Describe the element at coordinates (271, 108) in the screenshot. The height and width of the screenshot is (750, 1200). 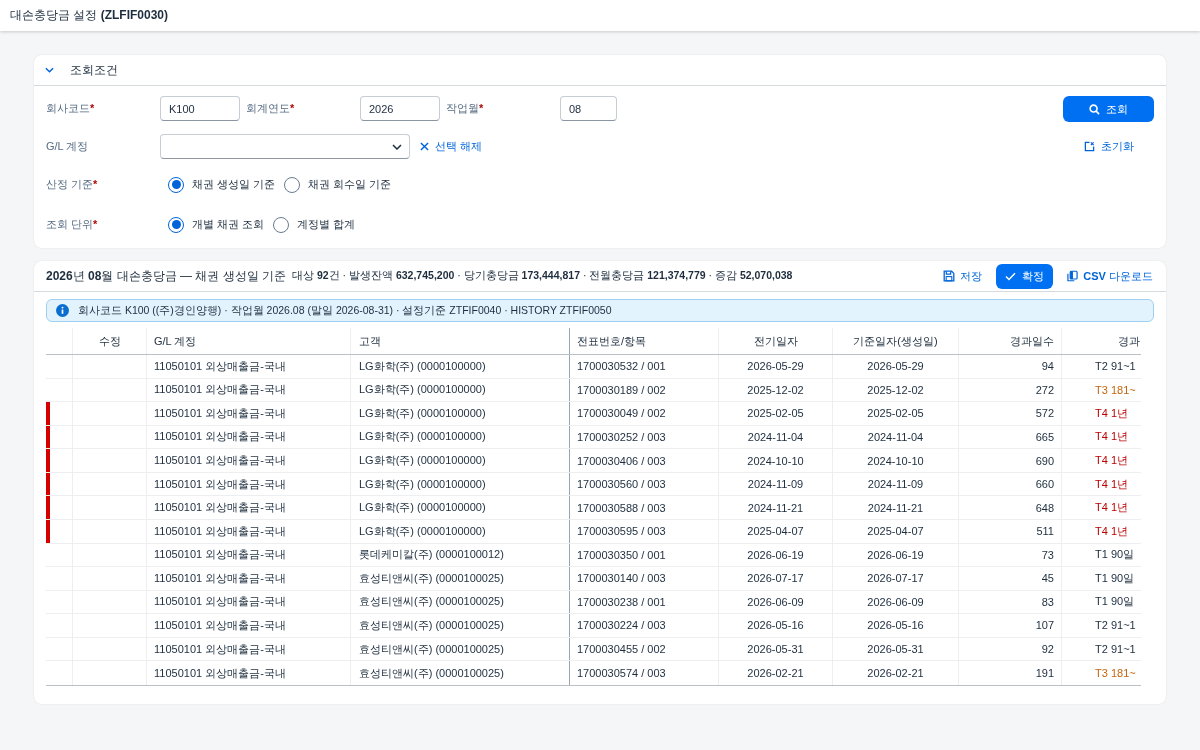
I see `field-label: 회계연도*` at that location.